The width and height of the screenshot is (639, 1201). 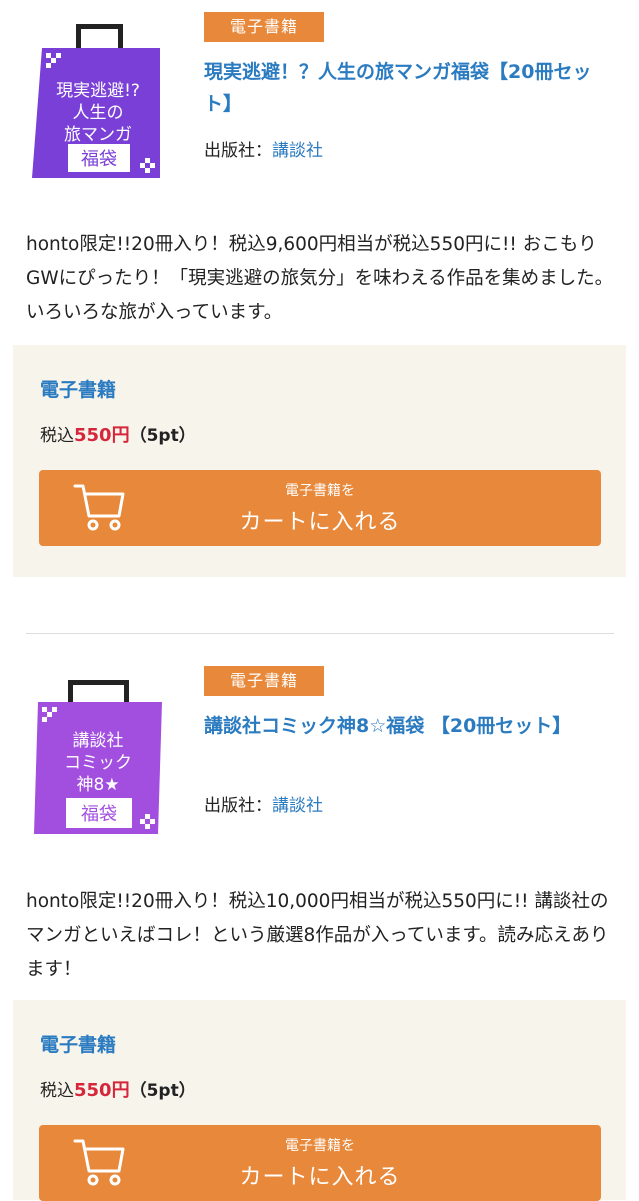 What do you see at coordinates (98, 763) in the screenshot?
I see `bag-text-line2: コミック` at bounding box center [98, 763].